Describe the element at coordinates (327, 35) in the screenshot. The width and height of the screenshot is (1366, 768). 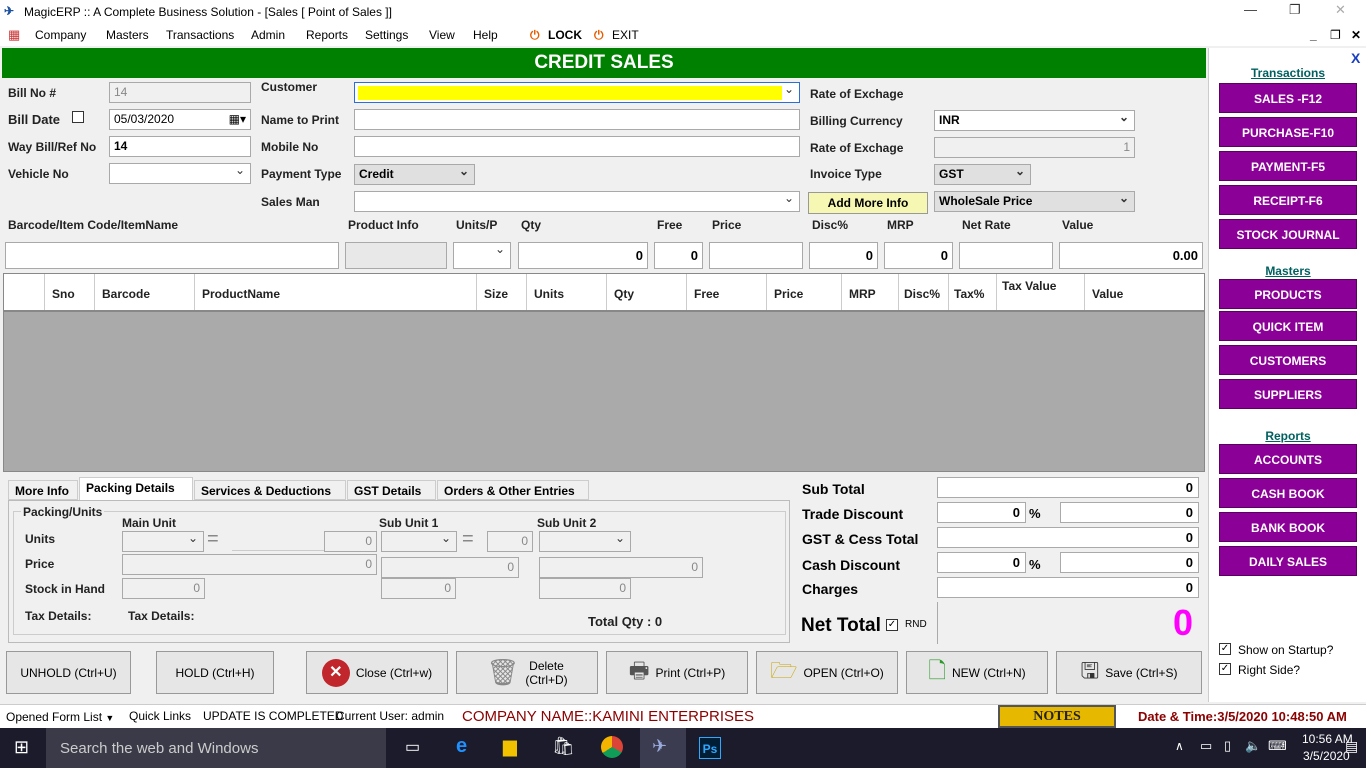
I see `menu-reports: Reports` at that location.